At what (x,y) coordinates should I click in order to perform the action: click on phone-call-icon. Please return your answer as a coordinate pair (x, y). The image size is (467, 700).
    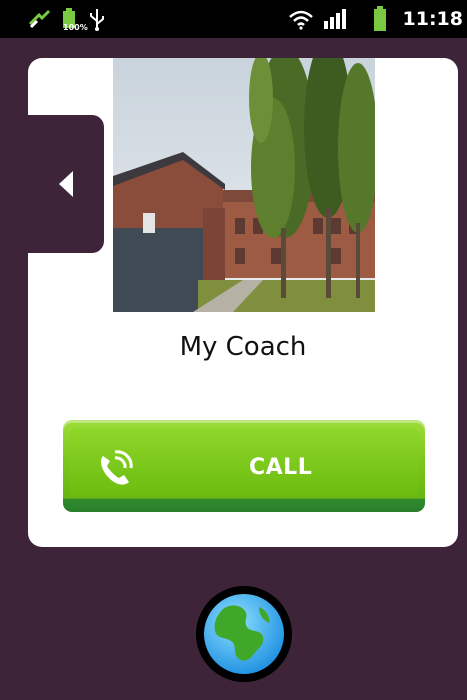
    Looking at the image, I should click on (117, 467).